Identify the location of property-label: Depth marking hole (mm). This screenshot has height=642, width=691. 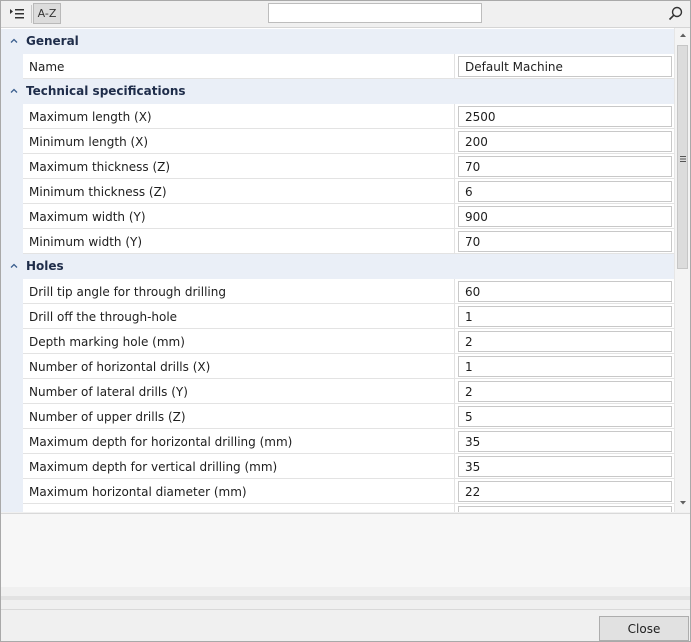
(107, 342).